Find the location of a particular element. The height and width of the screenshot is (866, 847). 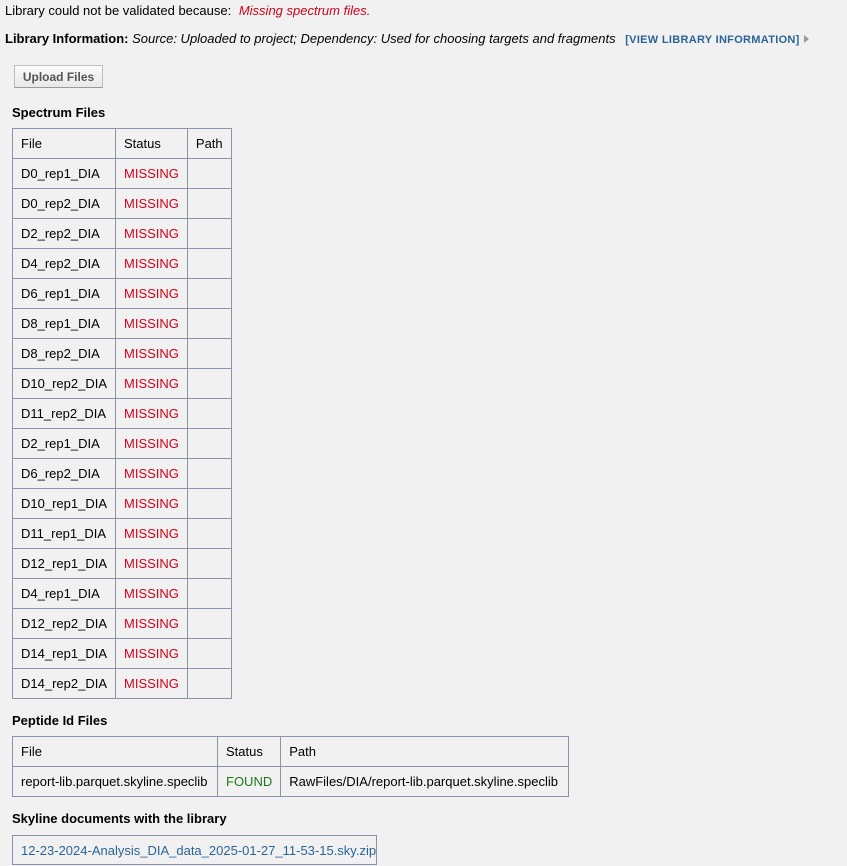

file-cell: D2_rep1_DIA is located at coordinates (64, 443).